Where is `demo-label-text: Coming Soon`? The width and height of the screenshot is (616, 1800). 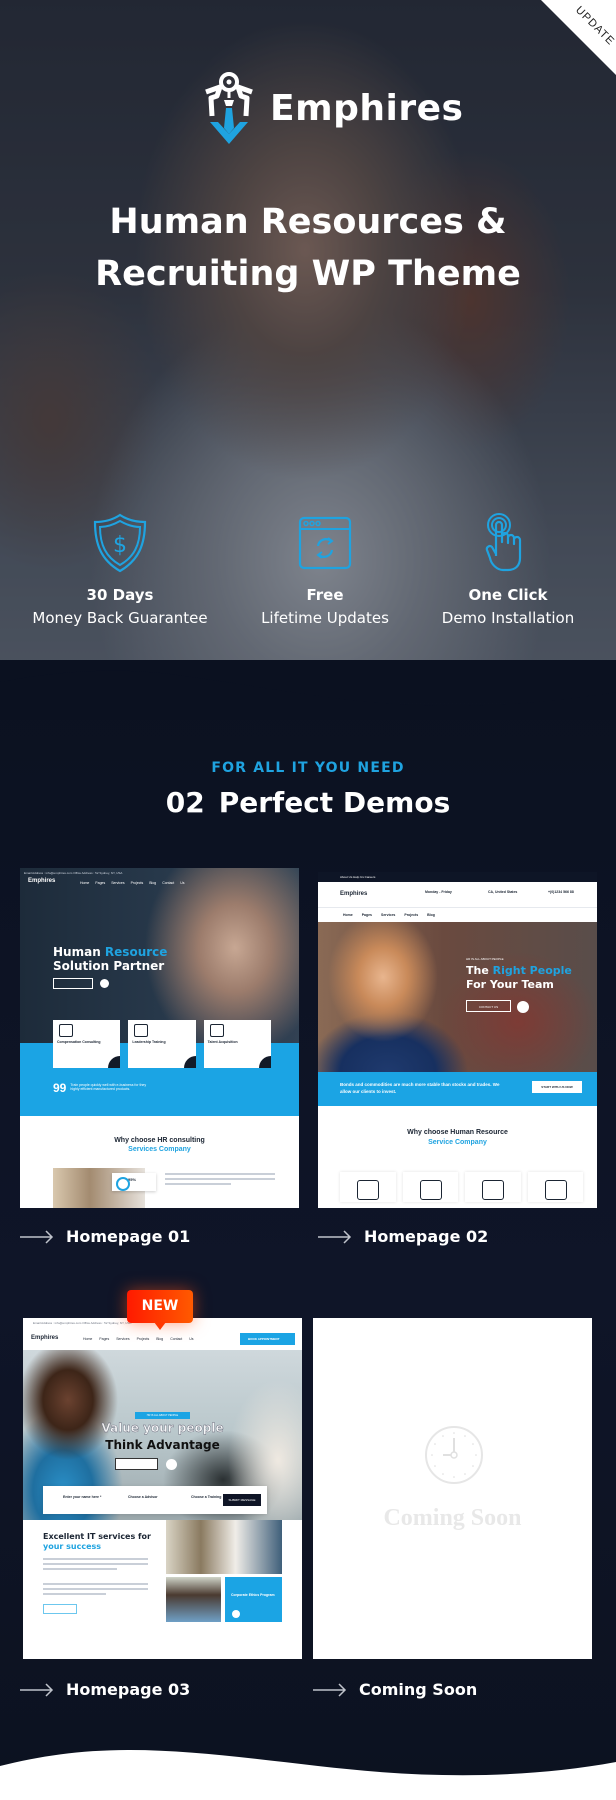 demo-label-text: Coming Soon is located at coordinates (418, 1689).